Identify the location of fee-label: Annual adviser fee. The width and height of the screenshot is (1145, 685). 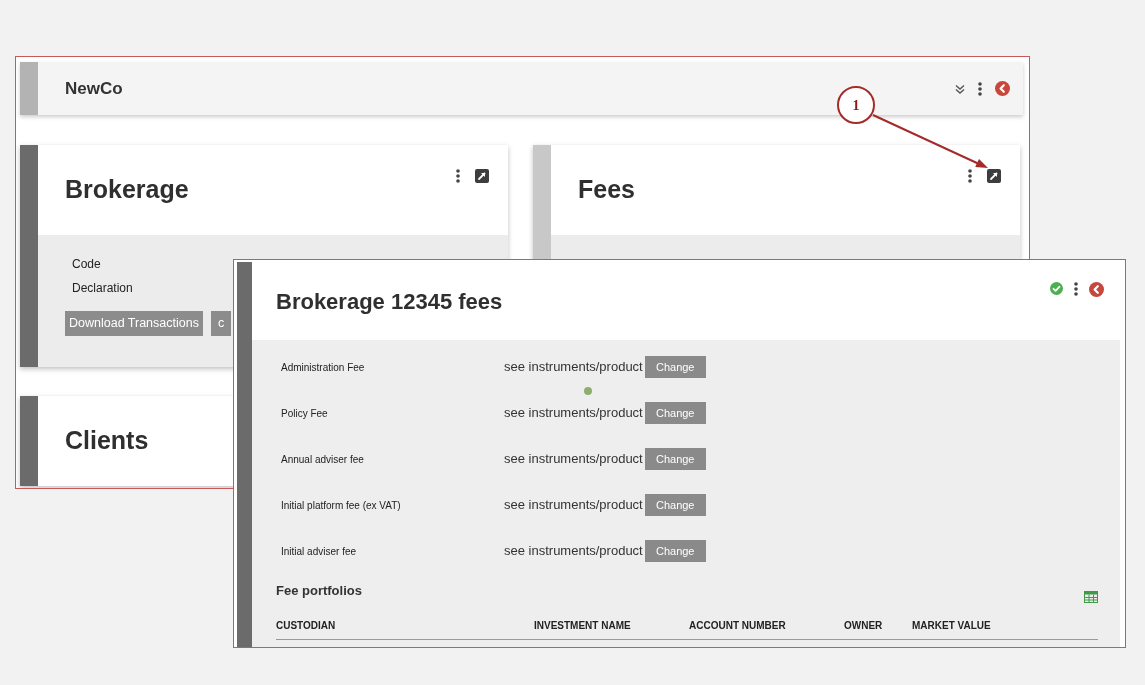
(323, 459).